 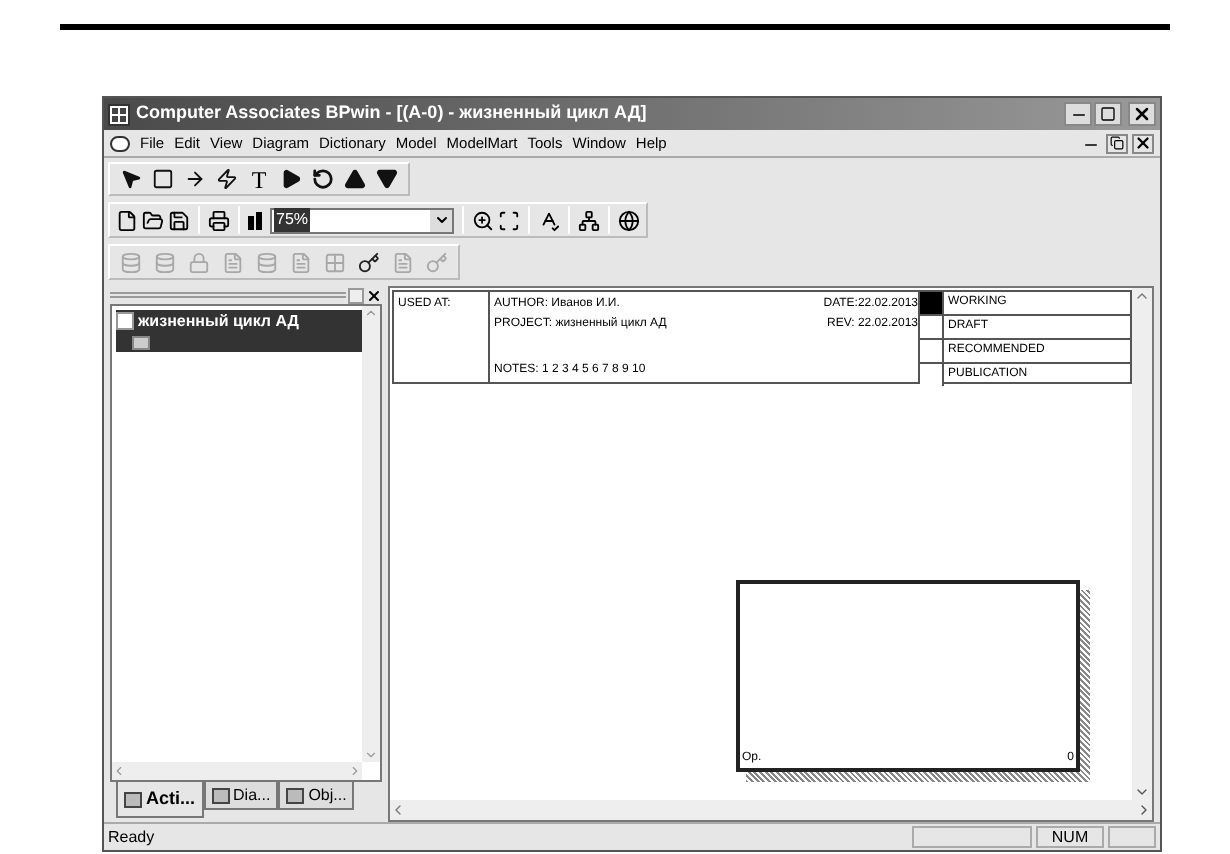 I want to click on save-icon, so click(x=179, y=220).